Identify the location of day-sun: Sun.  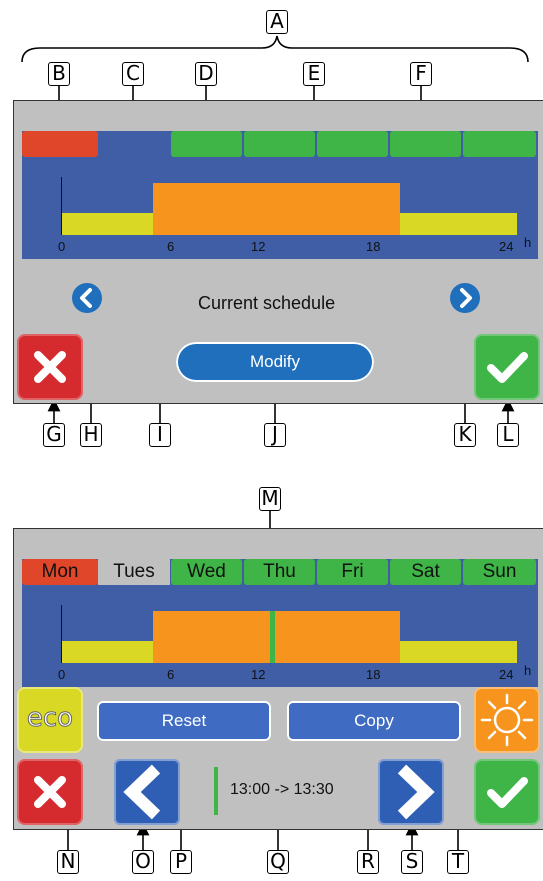
(499, 572).